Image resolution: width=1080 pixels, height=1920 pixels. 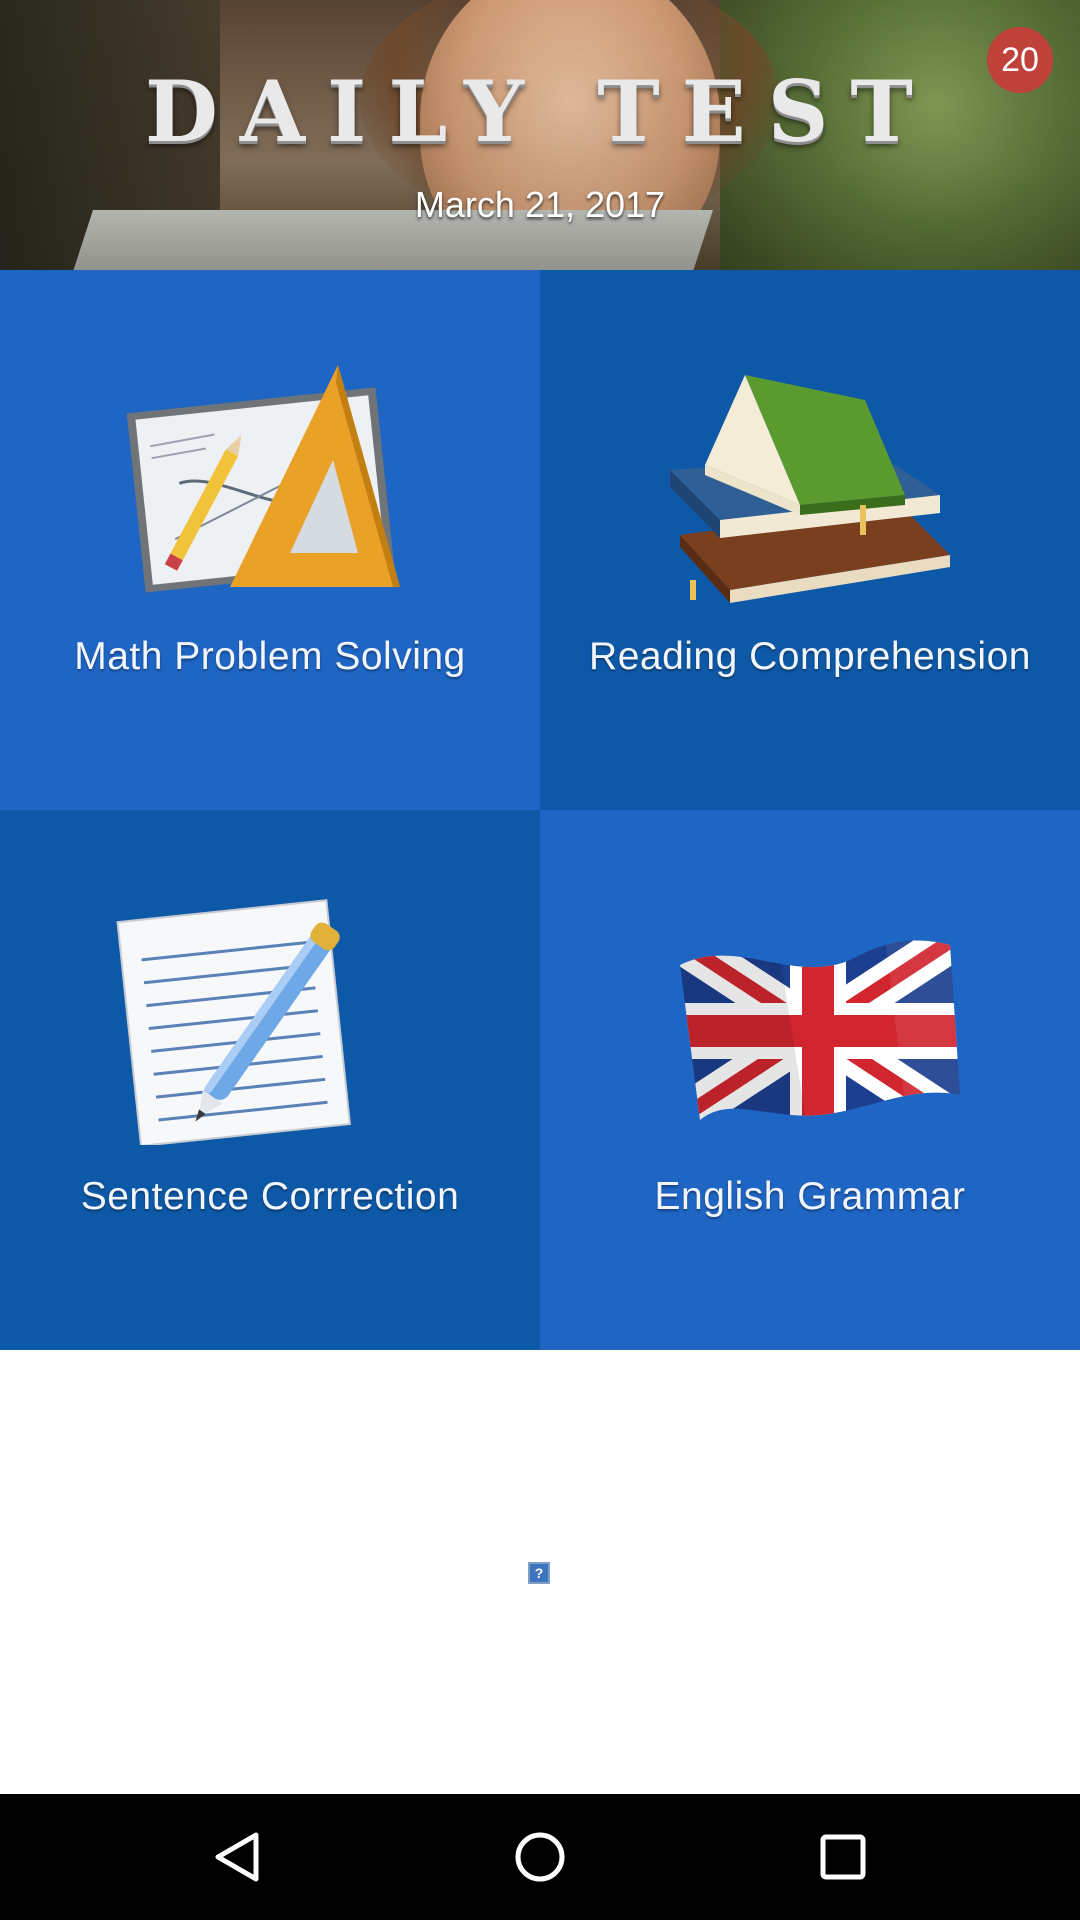 What do you see at coordinates (270, 656) in the screenshot?
I see `tile-label: Math Problem Solving` at bounding box center [270, 656].